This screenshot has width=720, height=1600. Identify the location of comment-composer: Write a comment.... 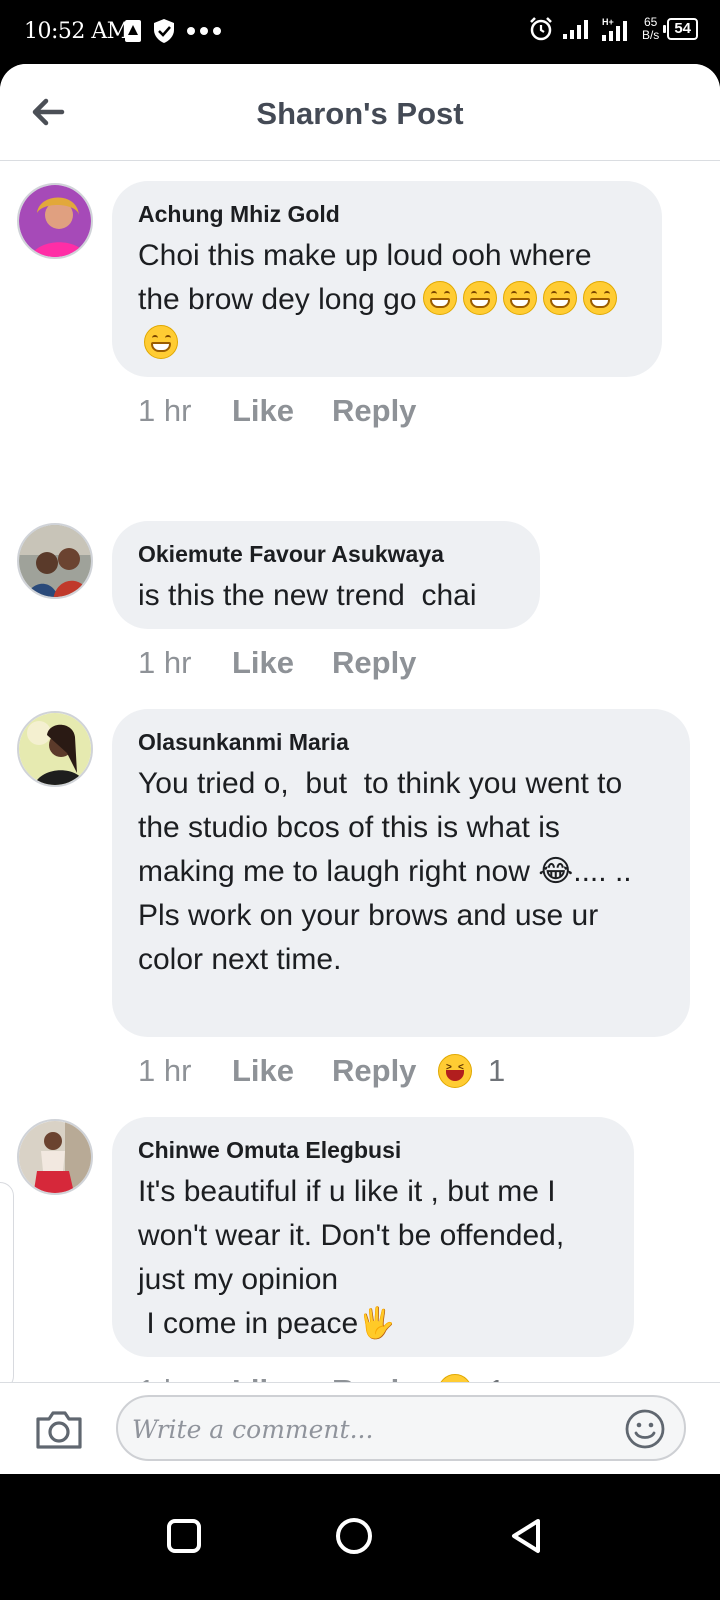
(360, 1428).